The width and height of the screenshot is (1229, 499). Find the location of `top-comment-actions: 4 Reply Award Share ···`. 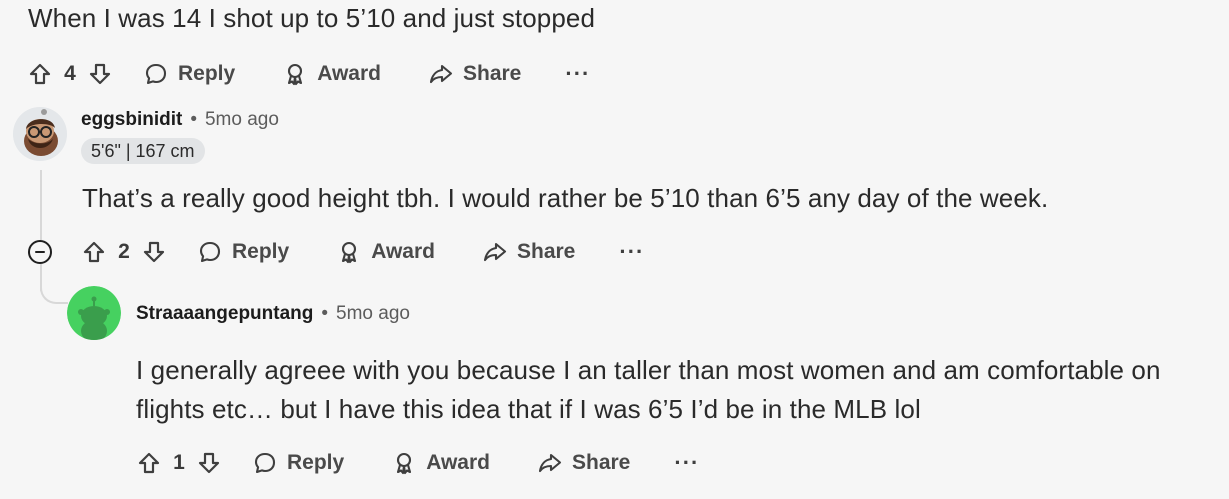

top-comment-actions: 4 Reply Award Share ··· is located at coordinates (308, 74).